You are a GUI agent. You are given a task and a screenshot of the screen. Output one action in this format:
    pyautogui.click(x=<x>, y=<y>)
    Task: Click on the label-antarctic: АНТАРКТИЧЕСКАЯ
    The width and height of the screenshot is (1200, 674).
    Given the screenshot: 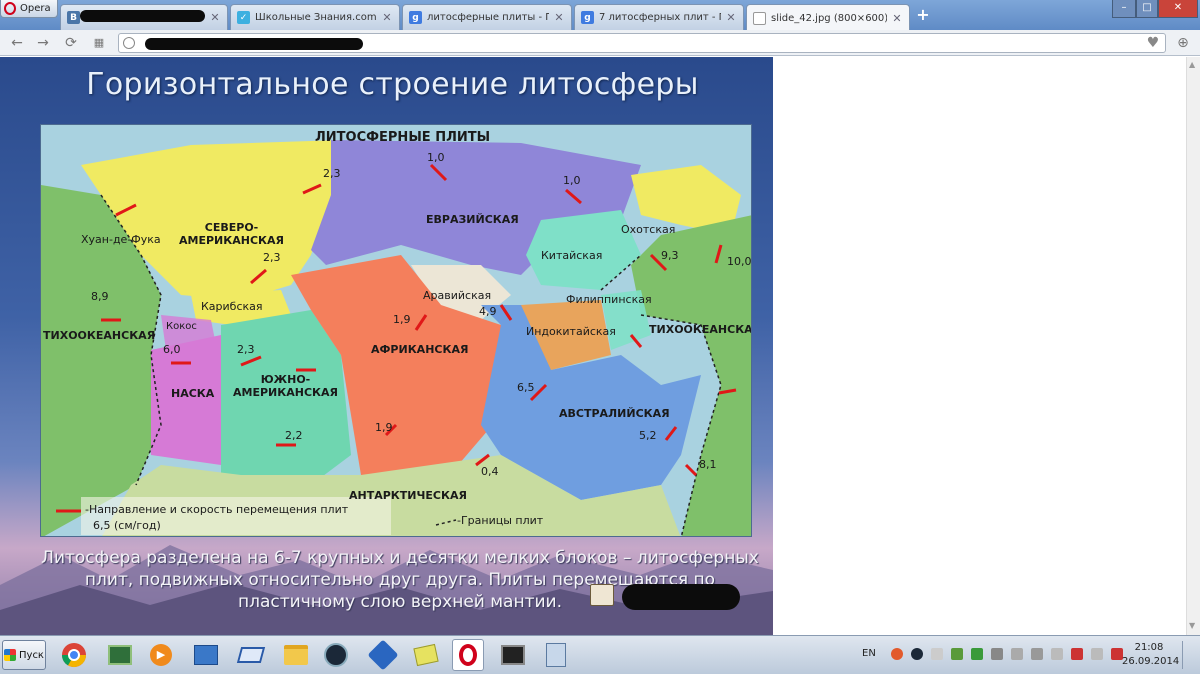 What is the action you would take?
    pyautogui.click(x=408, y=495)
    